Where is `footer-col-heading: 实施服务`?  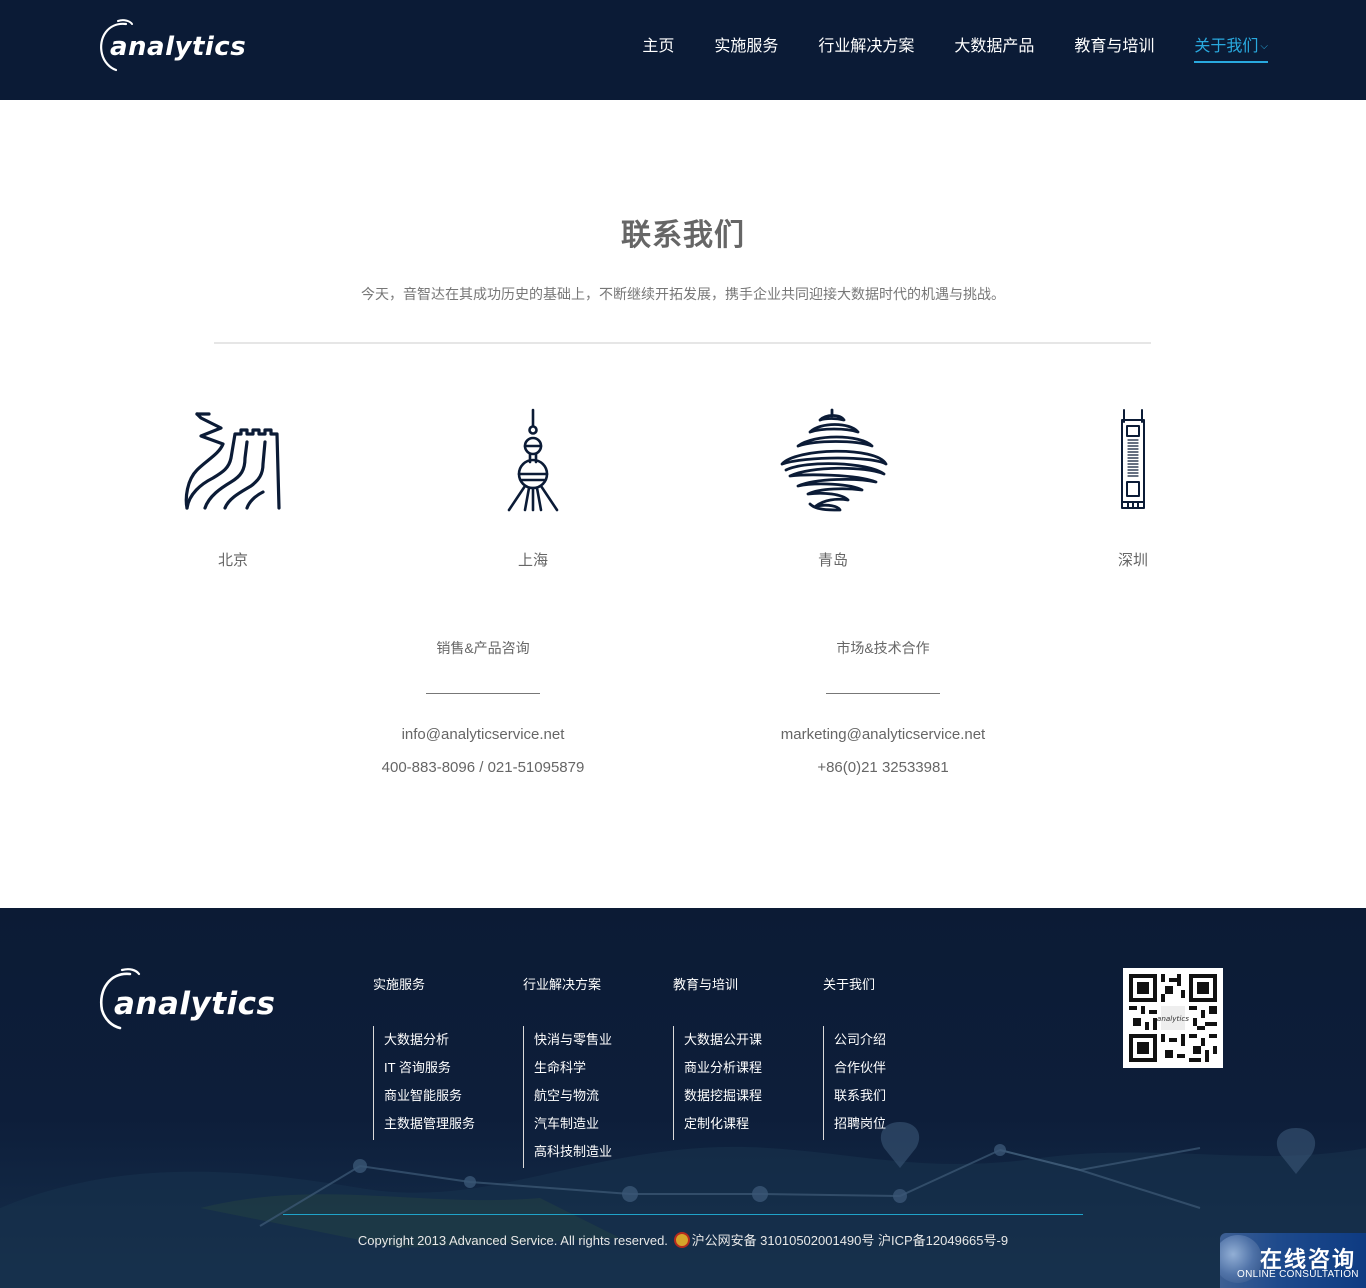
footer-col-heading: 实施服务 is located at coordinates (443, 984).